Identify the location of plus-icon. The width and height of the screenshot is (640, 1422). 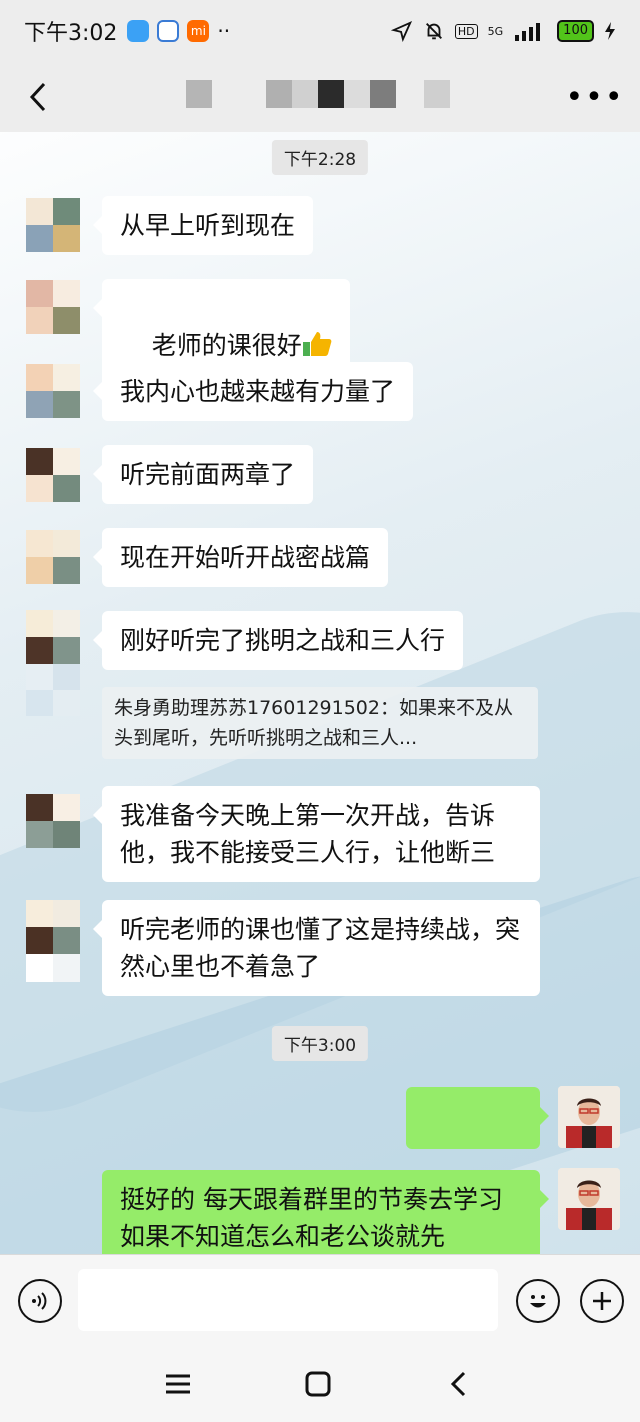
(602, 1301).